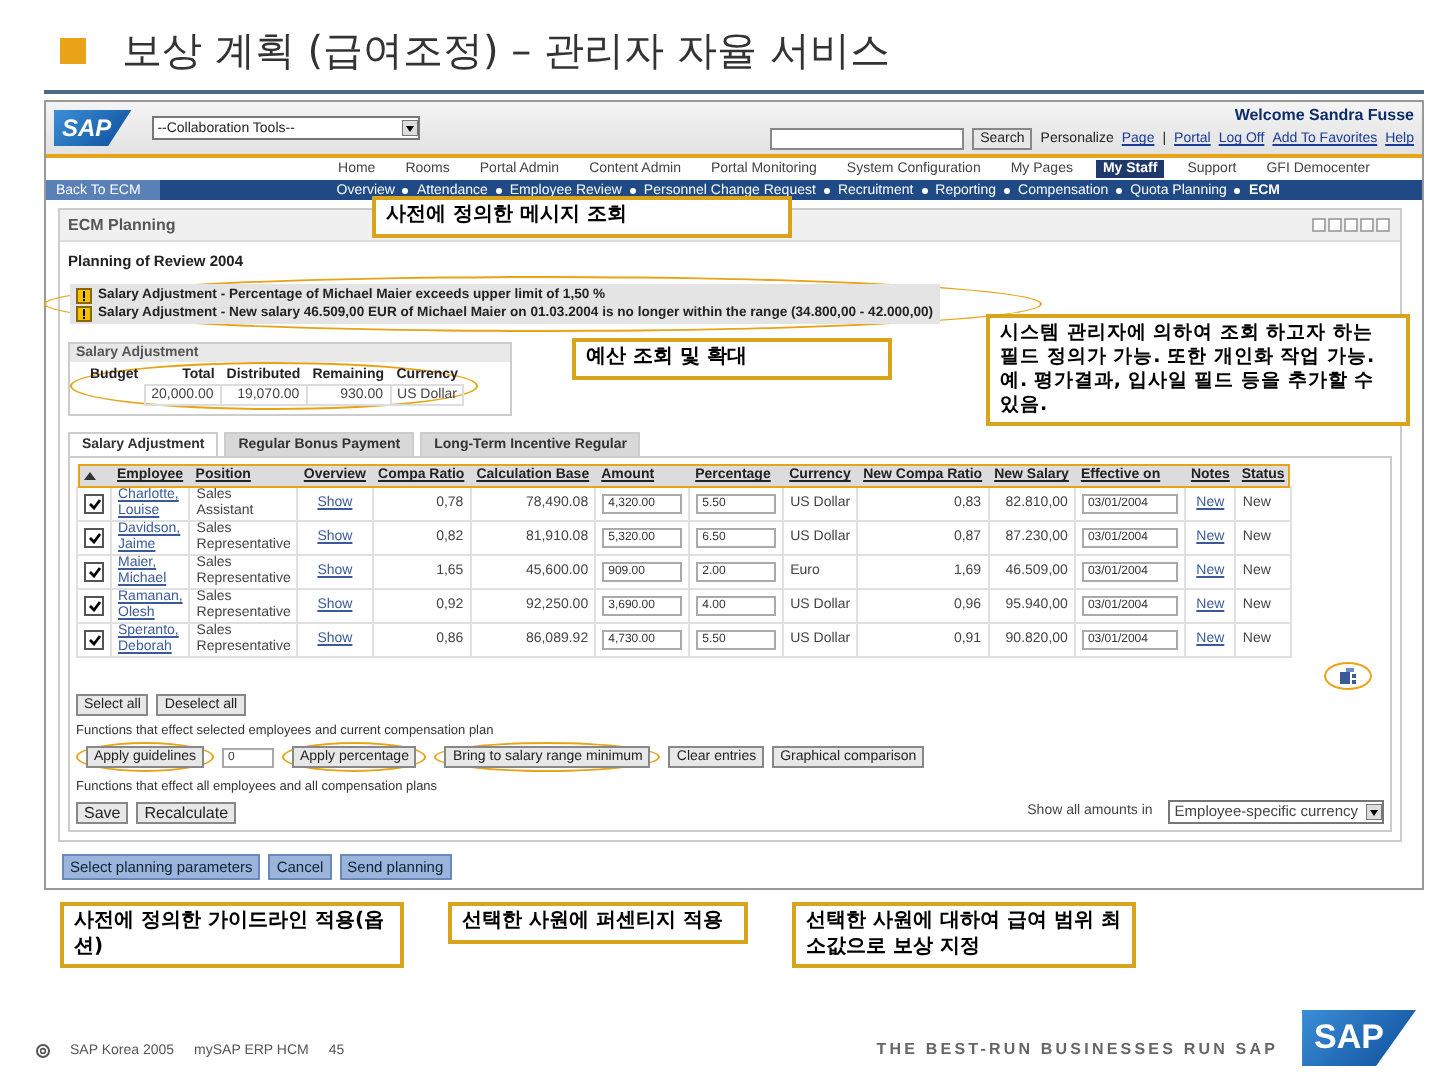 This screenshot has height=1080, width=1440. What do you see at coordinates (73, 51) in the screenshot?
I see `square-bullet-icon` at bounding box center [73, 51].